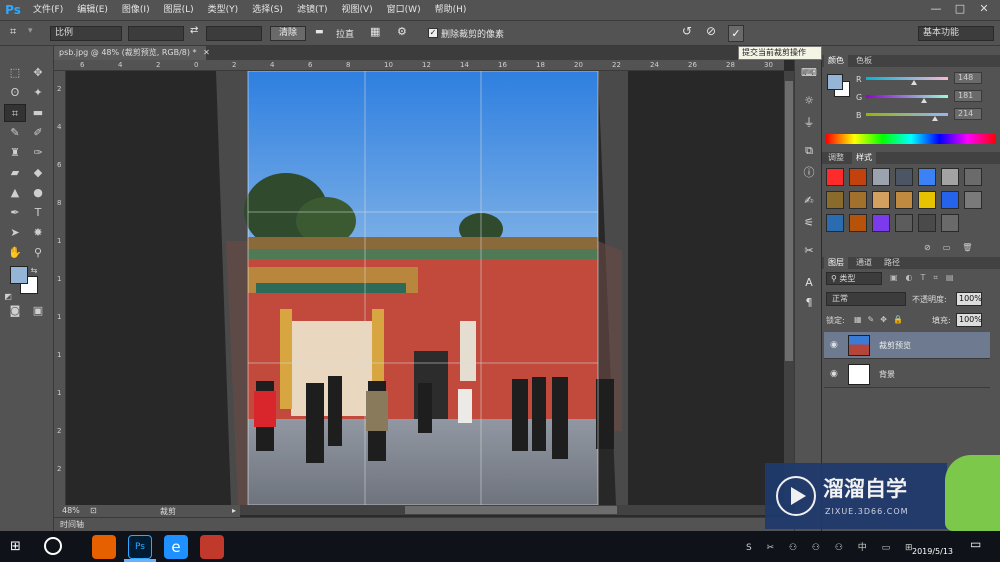 The image size is (1000, 562). What do you see at coordinates (835, 374) in the screenshot?
I see `visibility-eye-icon: ◉` at bounding box center [835, 374].